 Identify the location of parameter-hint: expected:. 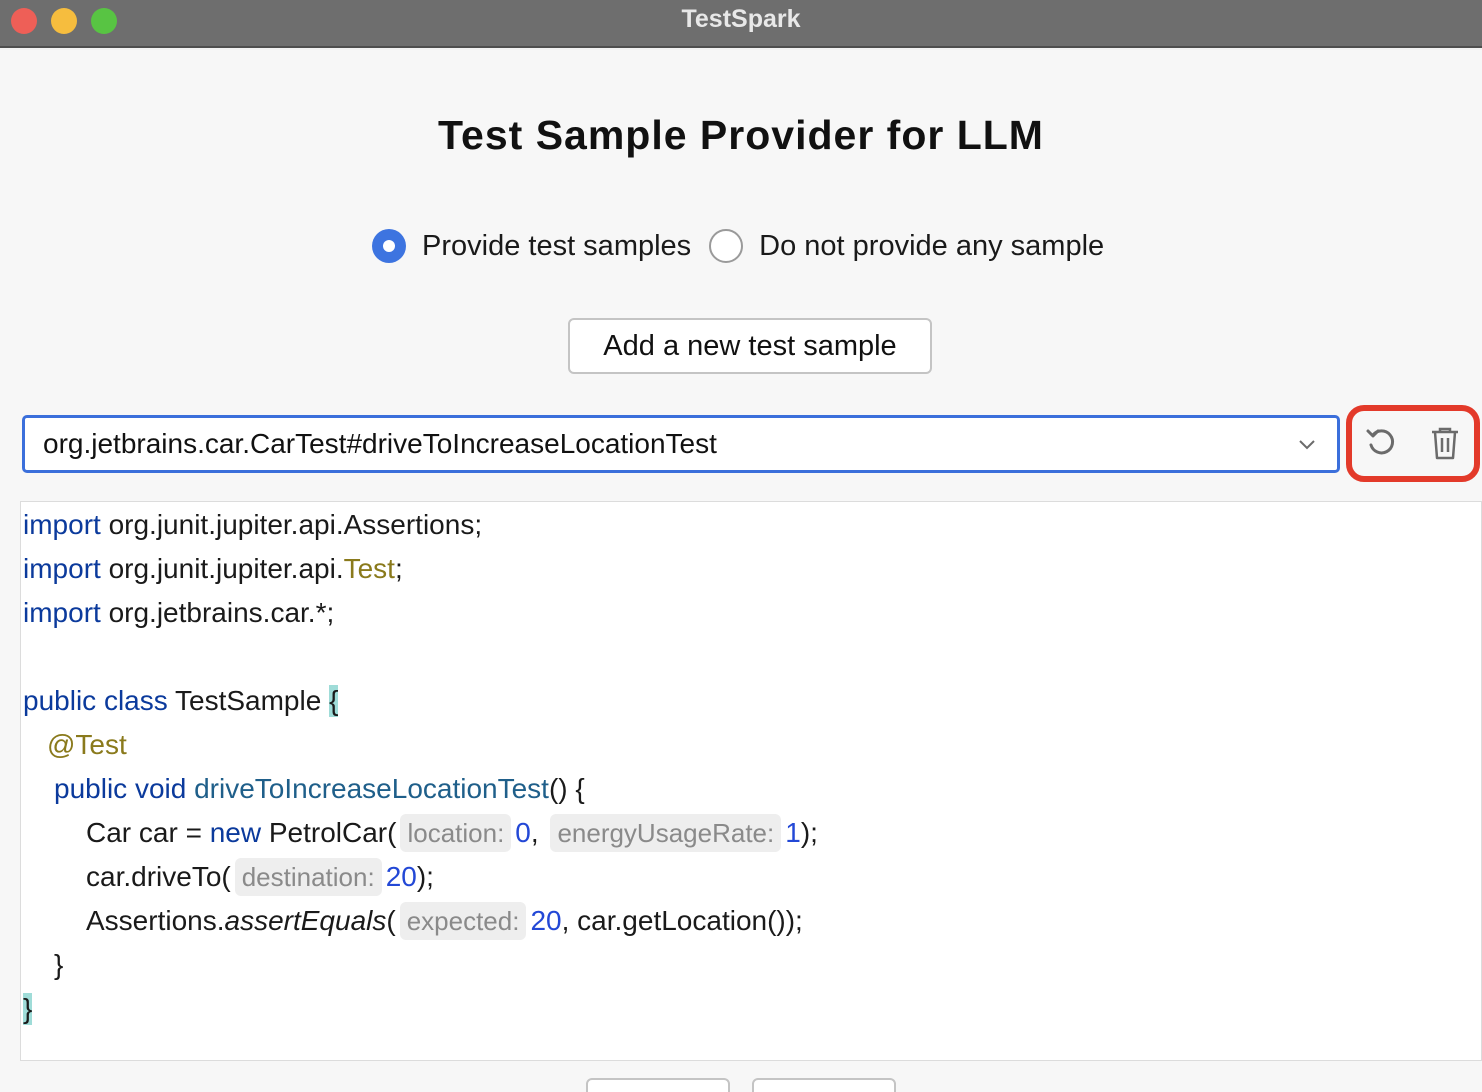
(463, 921).